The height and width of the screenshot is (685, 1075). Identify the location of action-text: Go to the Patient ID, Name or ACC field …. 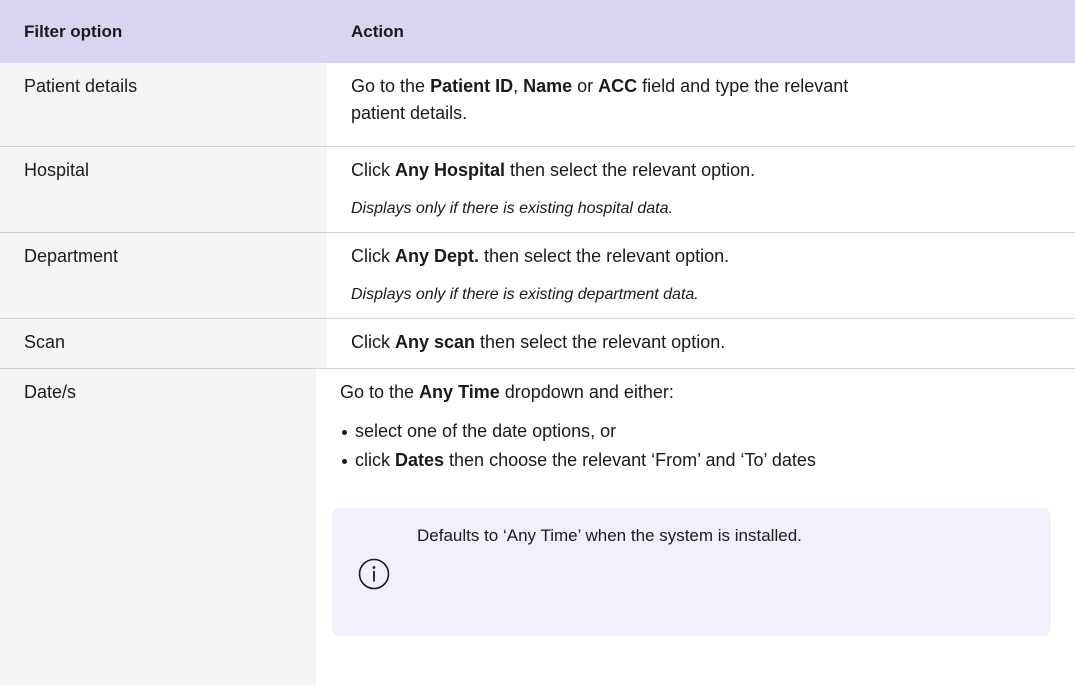
(701, 100).